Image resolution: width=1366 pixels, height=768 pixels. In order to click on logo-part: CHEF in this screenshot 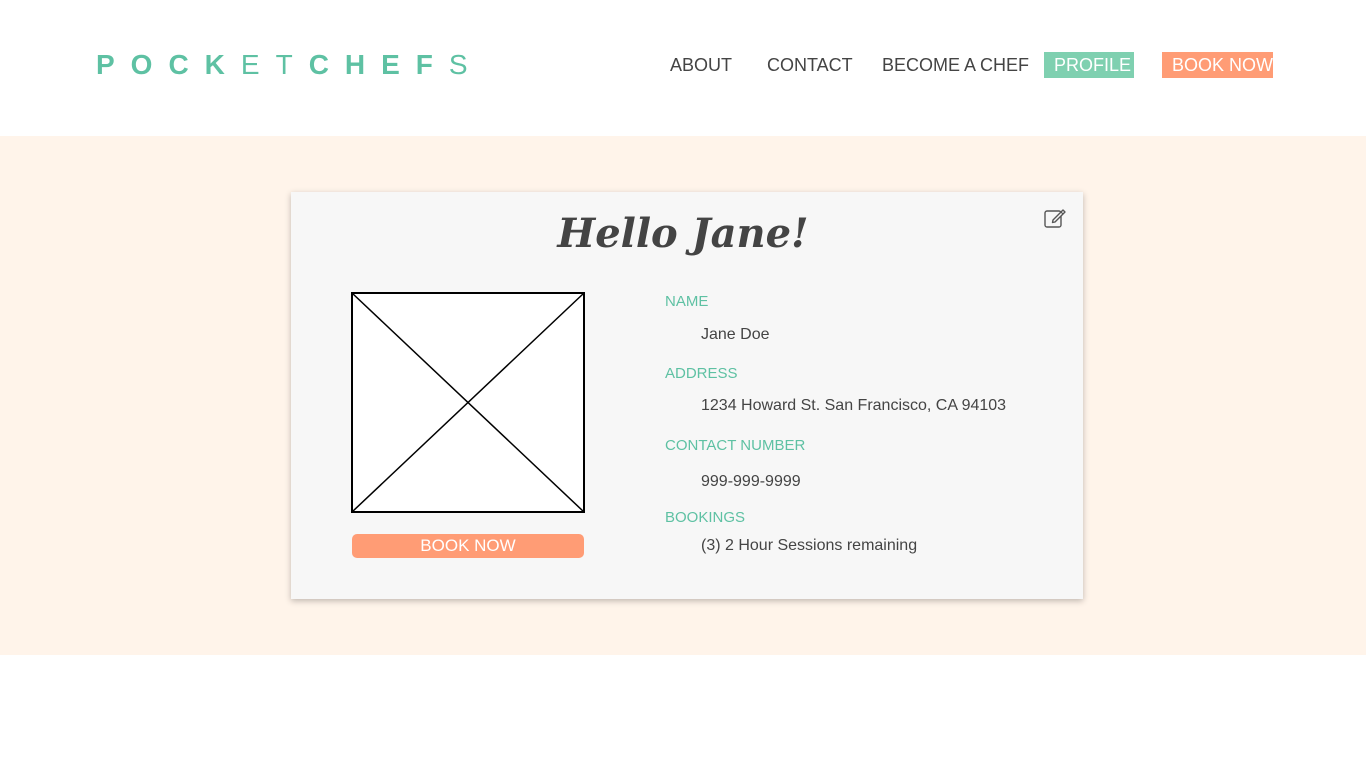, I will do `click(378, 64)`.